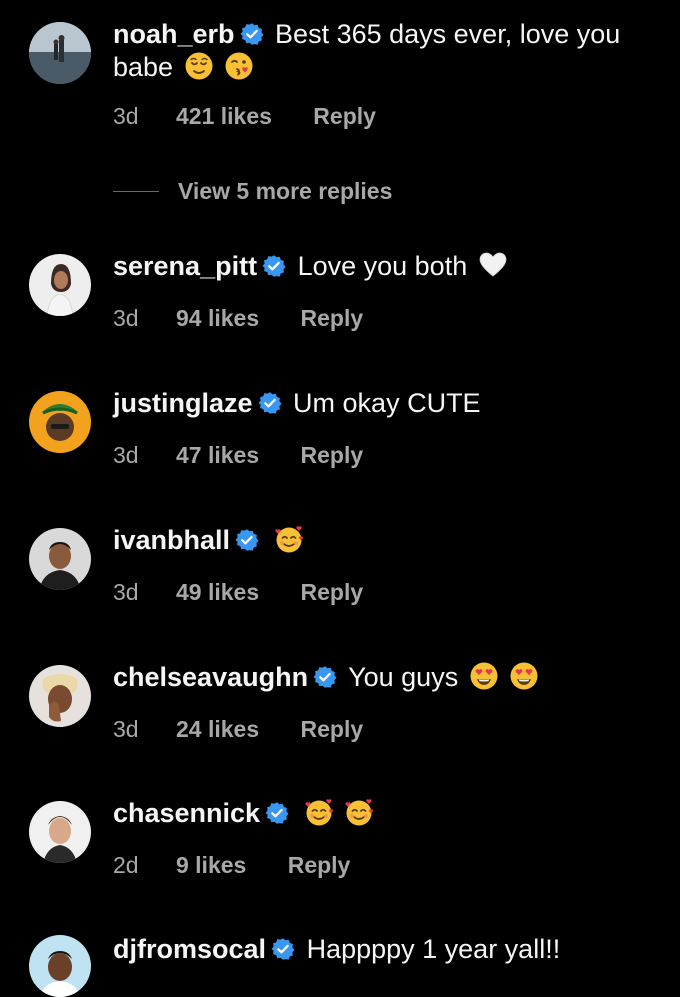 The width and height of the screenshot is (680, 997). What do you see at coordinates (403, 677) in the screenshot?
I see `comment-text: You guys` at bounding box center [403, 677].